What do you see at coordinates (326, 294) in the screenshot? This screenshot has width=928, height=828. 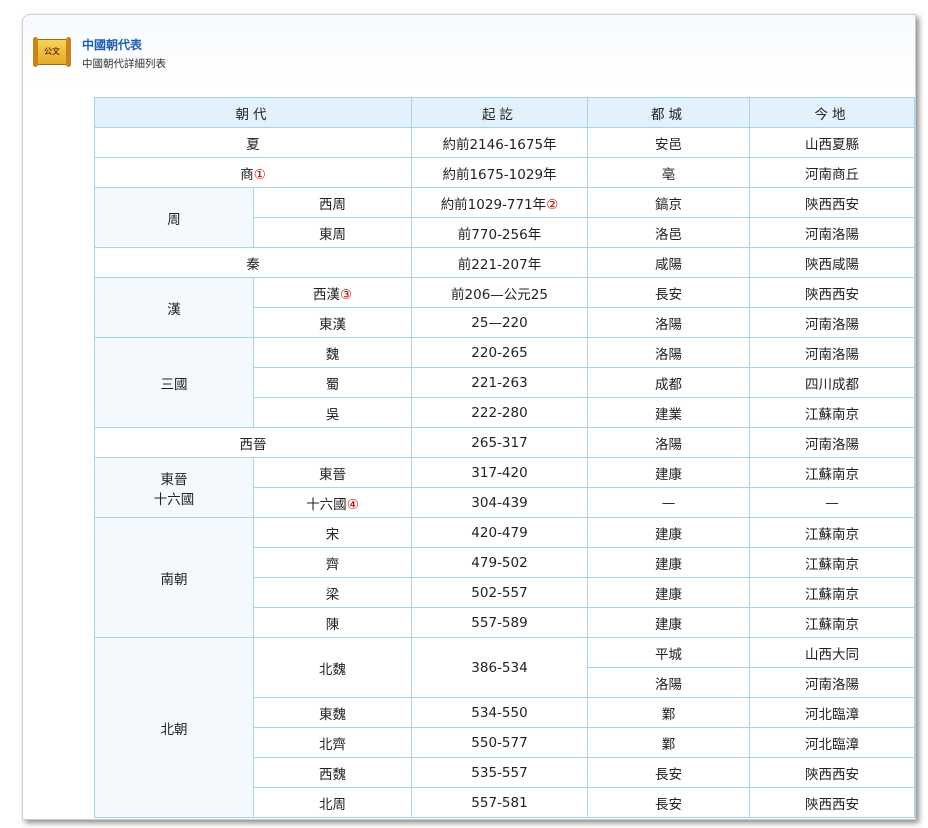 I see `sub-dynasty-name: 西漢` at bounding box center [326, 294].